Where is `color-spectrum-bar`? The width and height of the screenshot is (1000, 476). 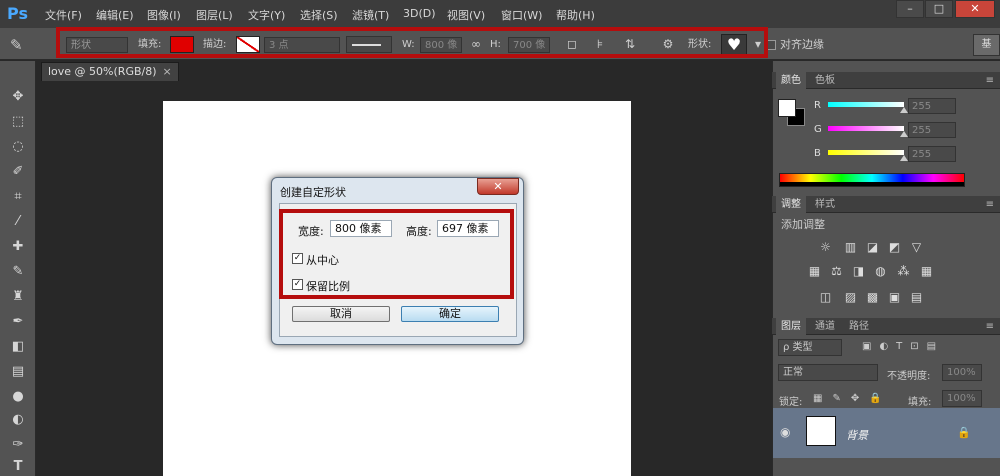 color-spectrum-bar is located at coordinates (872, 180).